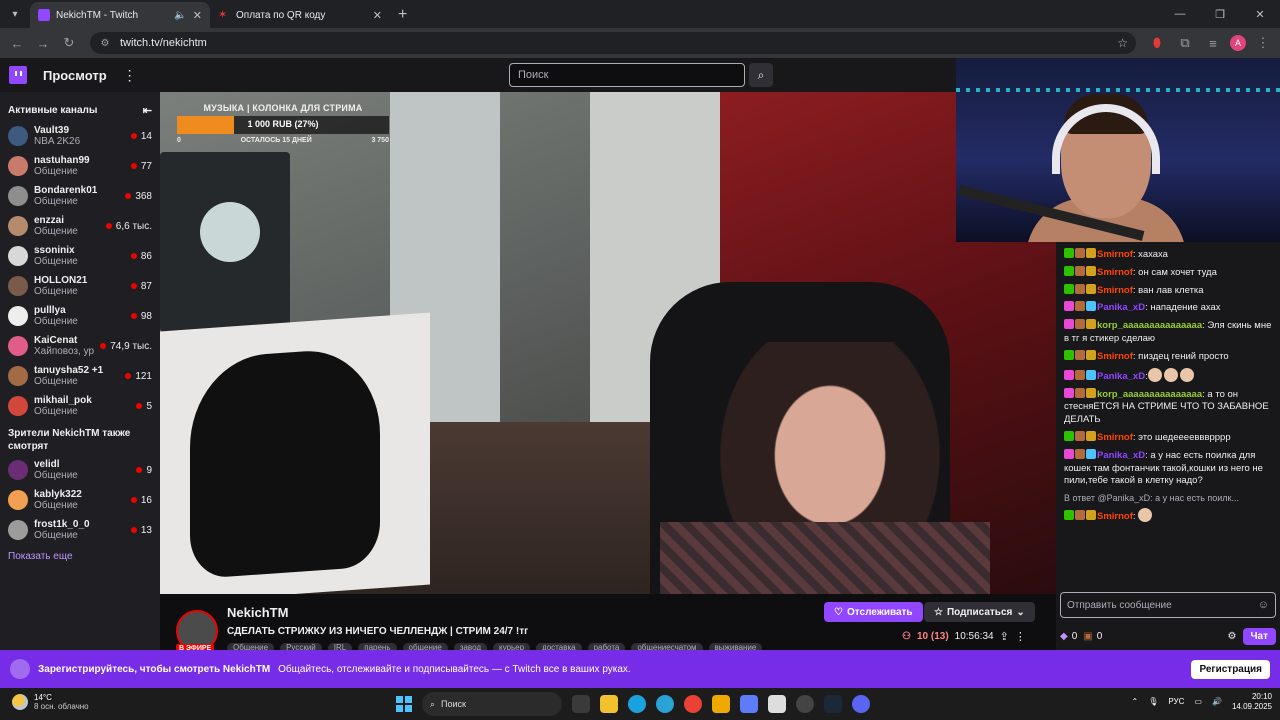  Describe the element at coordinates (1004, 636) in the screenshot. I see `share-icon: ⇪` at that location.